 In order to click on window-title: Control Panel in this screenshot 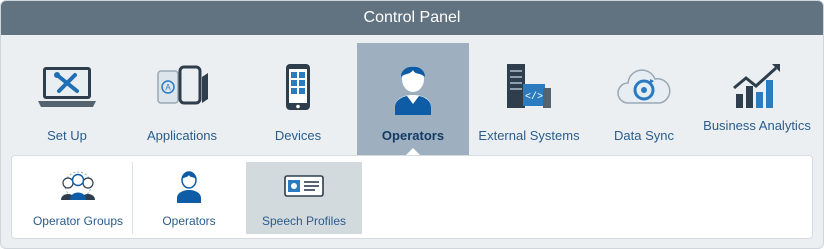, I will do `click(412, 18)`.